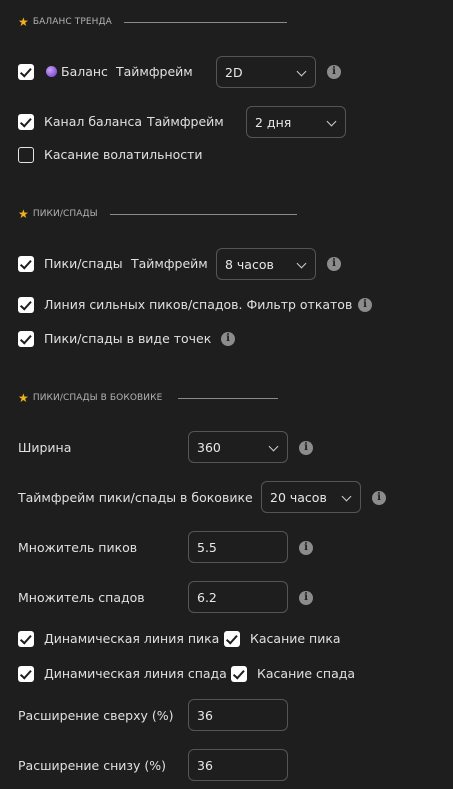 This screenshot has width=453, height=789. What do you see at coordinates (273, 122) in the screenshot?
I see `select-value: 2 дня` at bounding box center [273, 122].